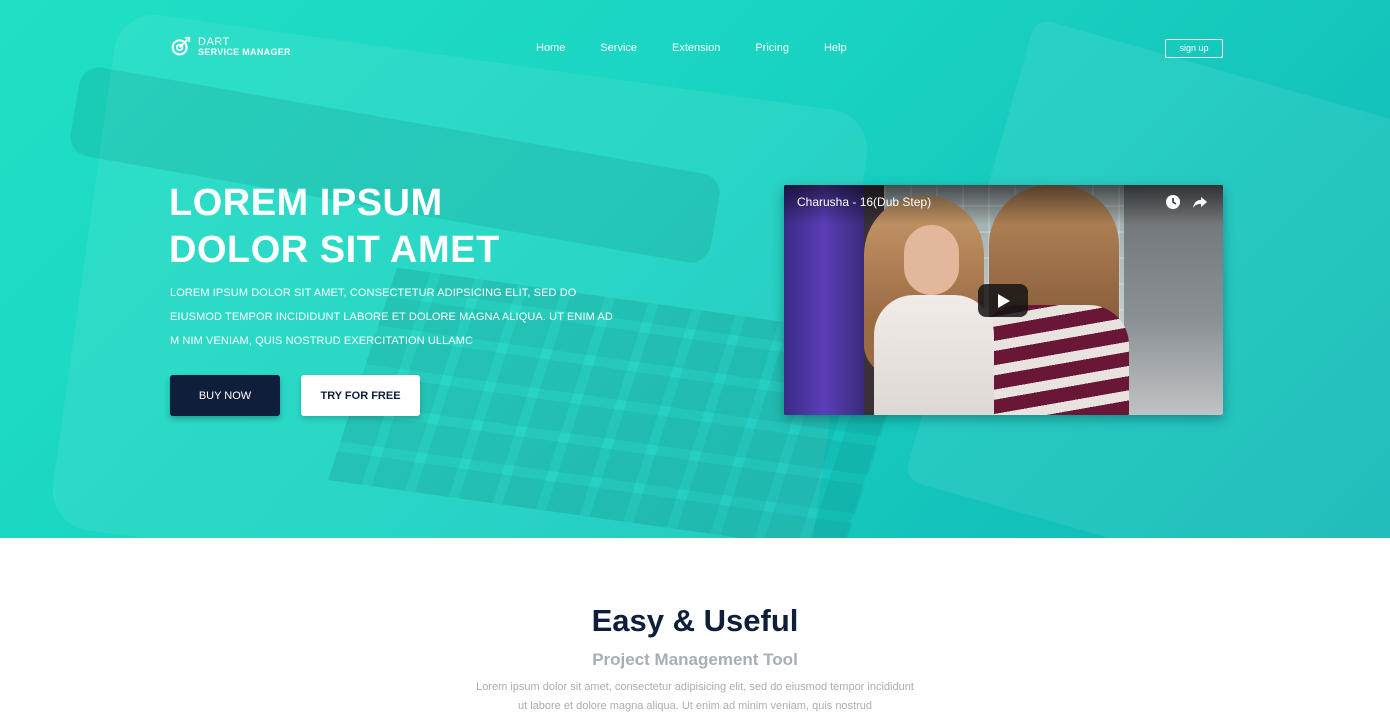 The height and width of the screenshot is (726, 1390). What do you see at coordinates (244, 51) in the screenshot?
I see `brand-tagline: SERVICE MANAGER` at bounding box center [244, 51].